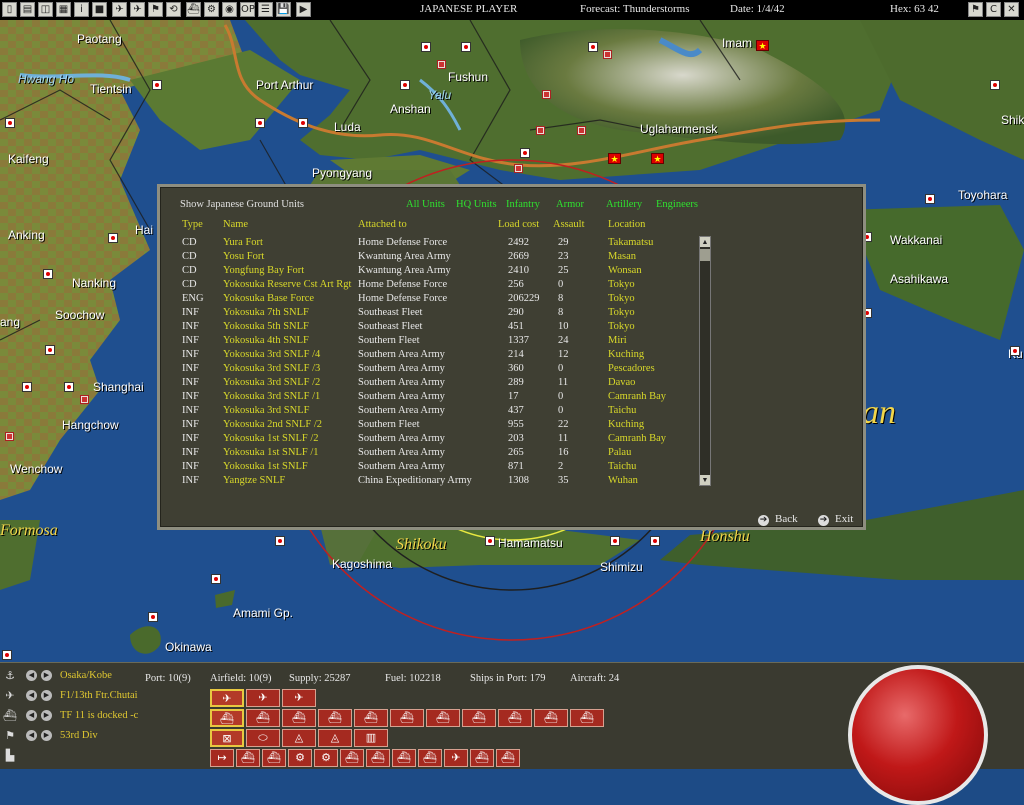 The height and width of the screenshot is (805, 1024). What do you see at coordinates (222, 758) in the screenshot?
I see `filter-toggle-button: ↦` at bounding box center [222, 758].